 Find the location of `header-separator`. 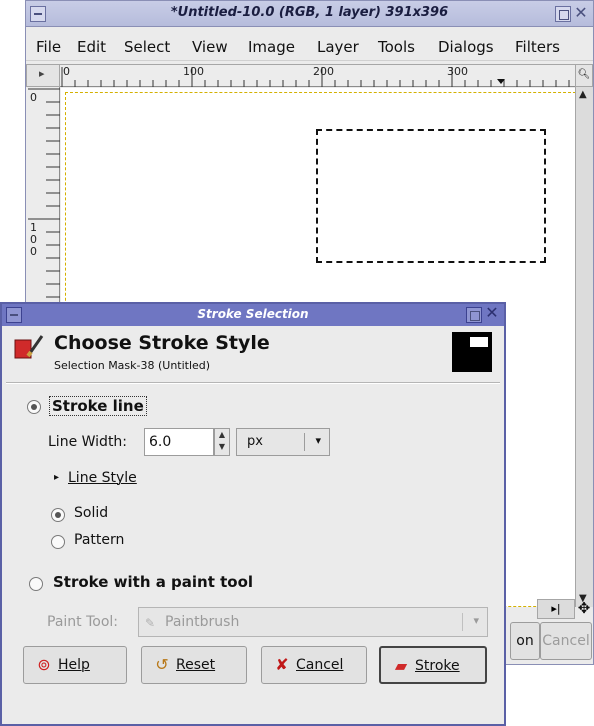

header-separator is located at coordinates (253, 383).